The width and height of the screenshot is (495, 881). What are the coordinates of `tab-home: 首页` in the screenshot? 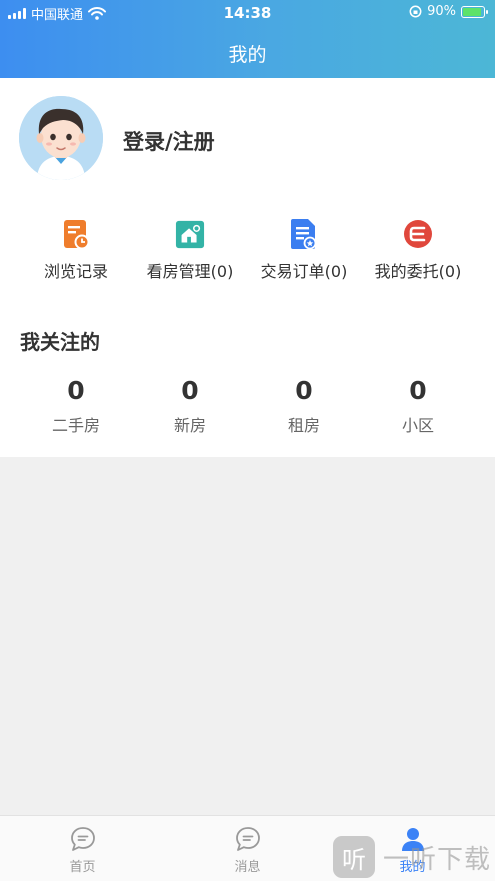 It's located at (82, 848).